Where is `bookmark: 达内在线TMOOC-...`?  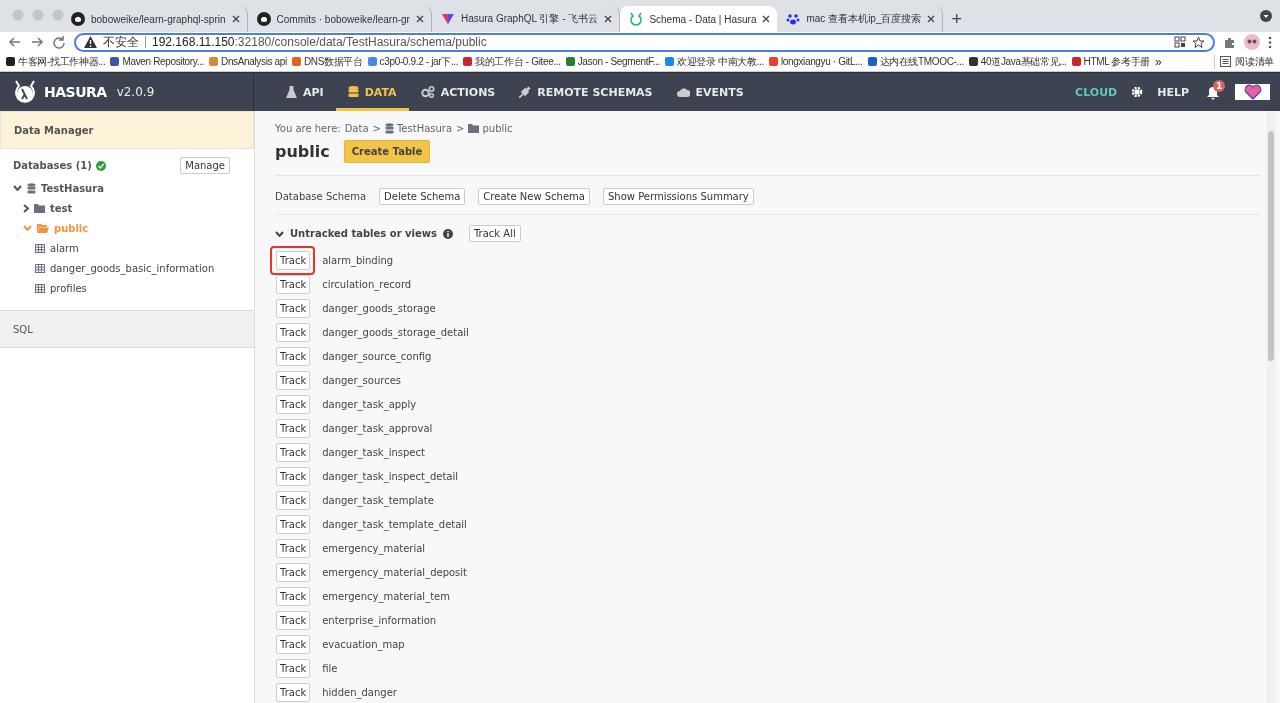 bookmark: 达内在线TMOOC-... is located at coordinates (915, 61).